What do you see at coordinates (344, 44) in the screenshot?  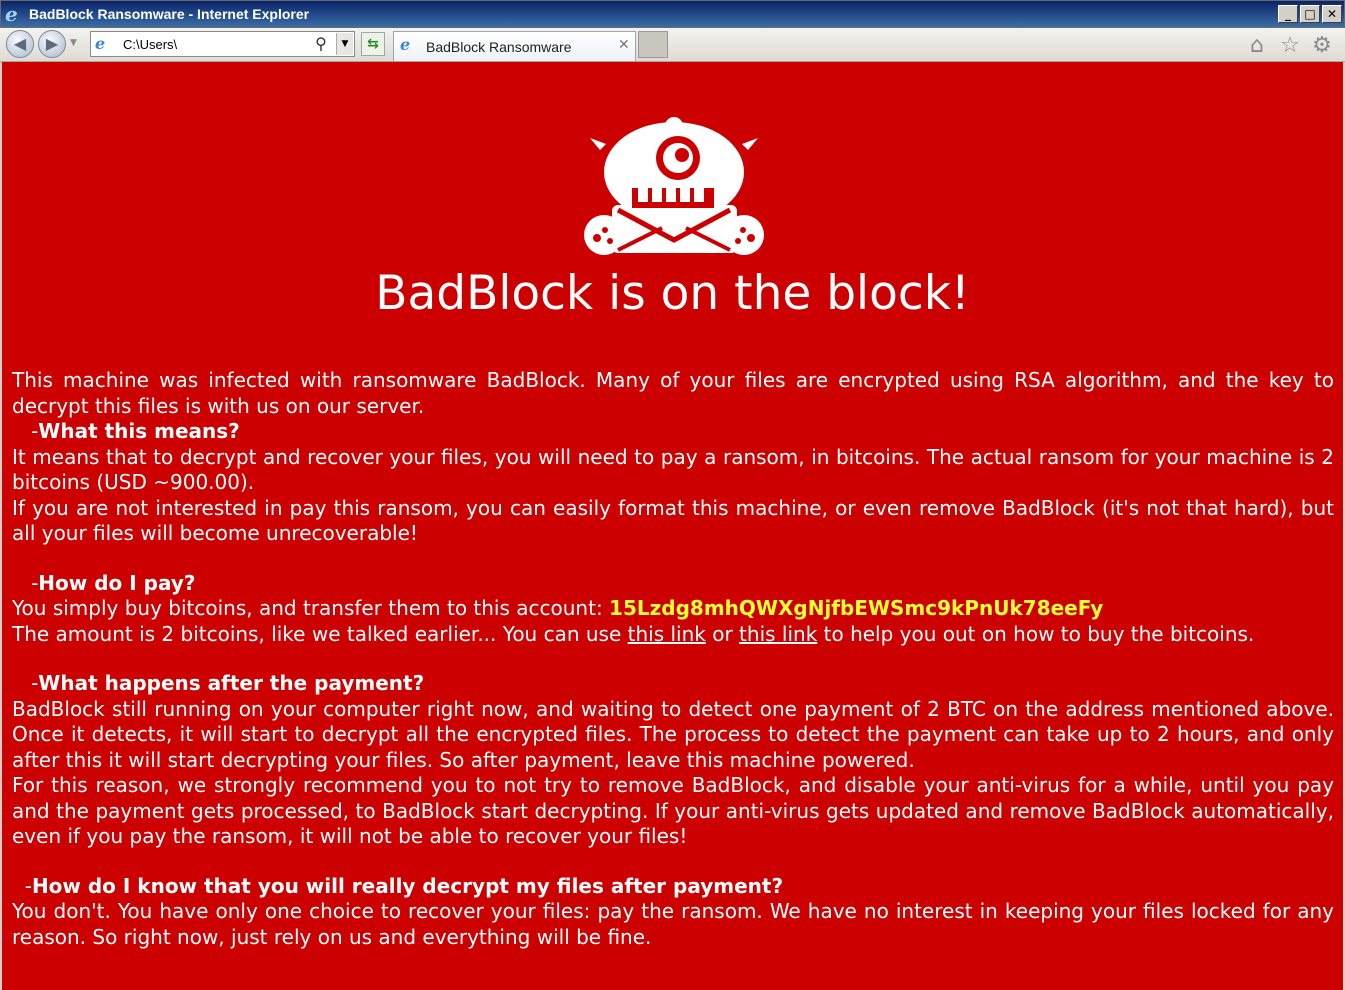 I see `address-dropdown-icon: ▼` at bounding box center [344, 44].